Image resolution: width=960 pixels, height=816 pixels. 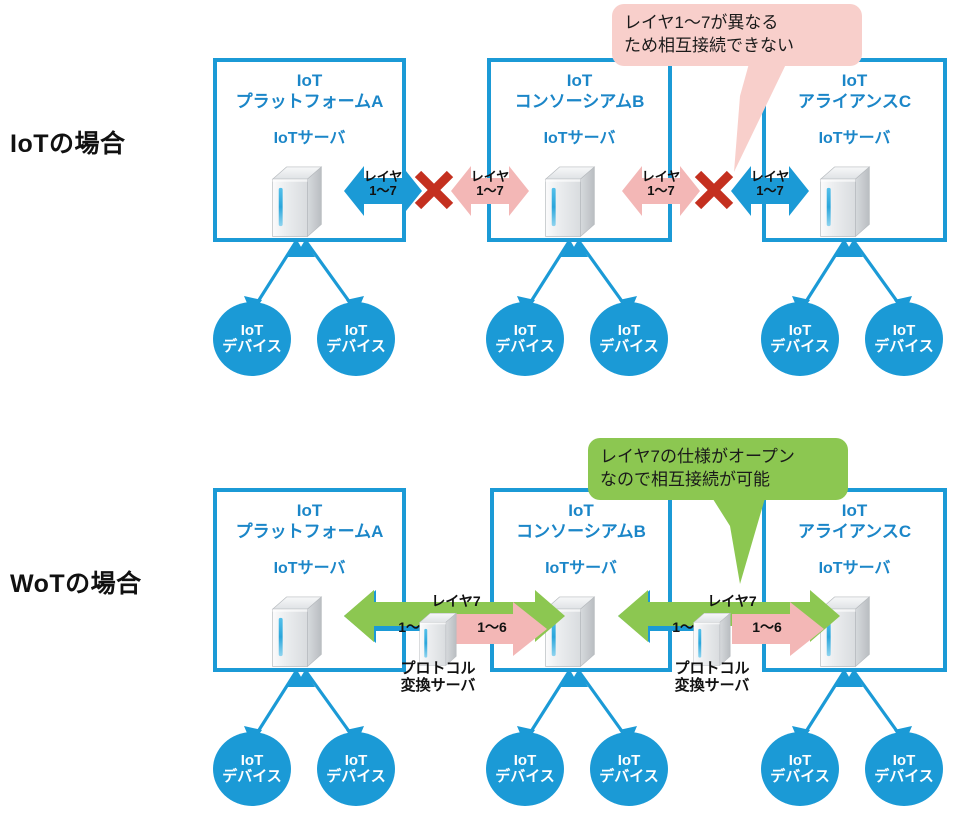 I want to click on wot-device-b2: IoT デバイス, so click(x=629, y=769).